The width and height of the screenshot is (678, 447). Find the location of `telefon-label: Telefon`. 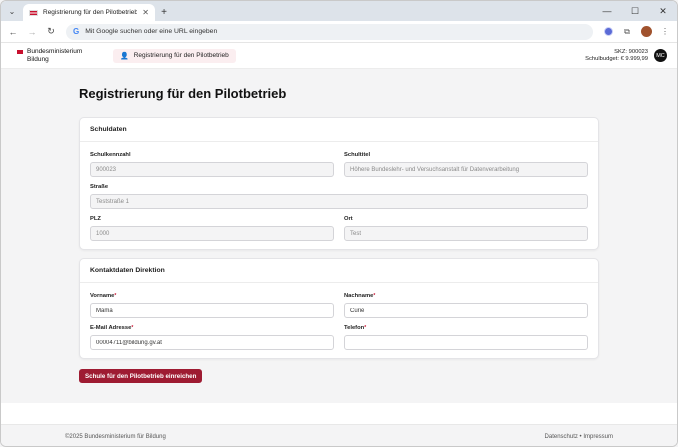

telefon-label: Telefon is located at coordinates (354, 328).